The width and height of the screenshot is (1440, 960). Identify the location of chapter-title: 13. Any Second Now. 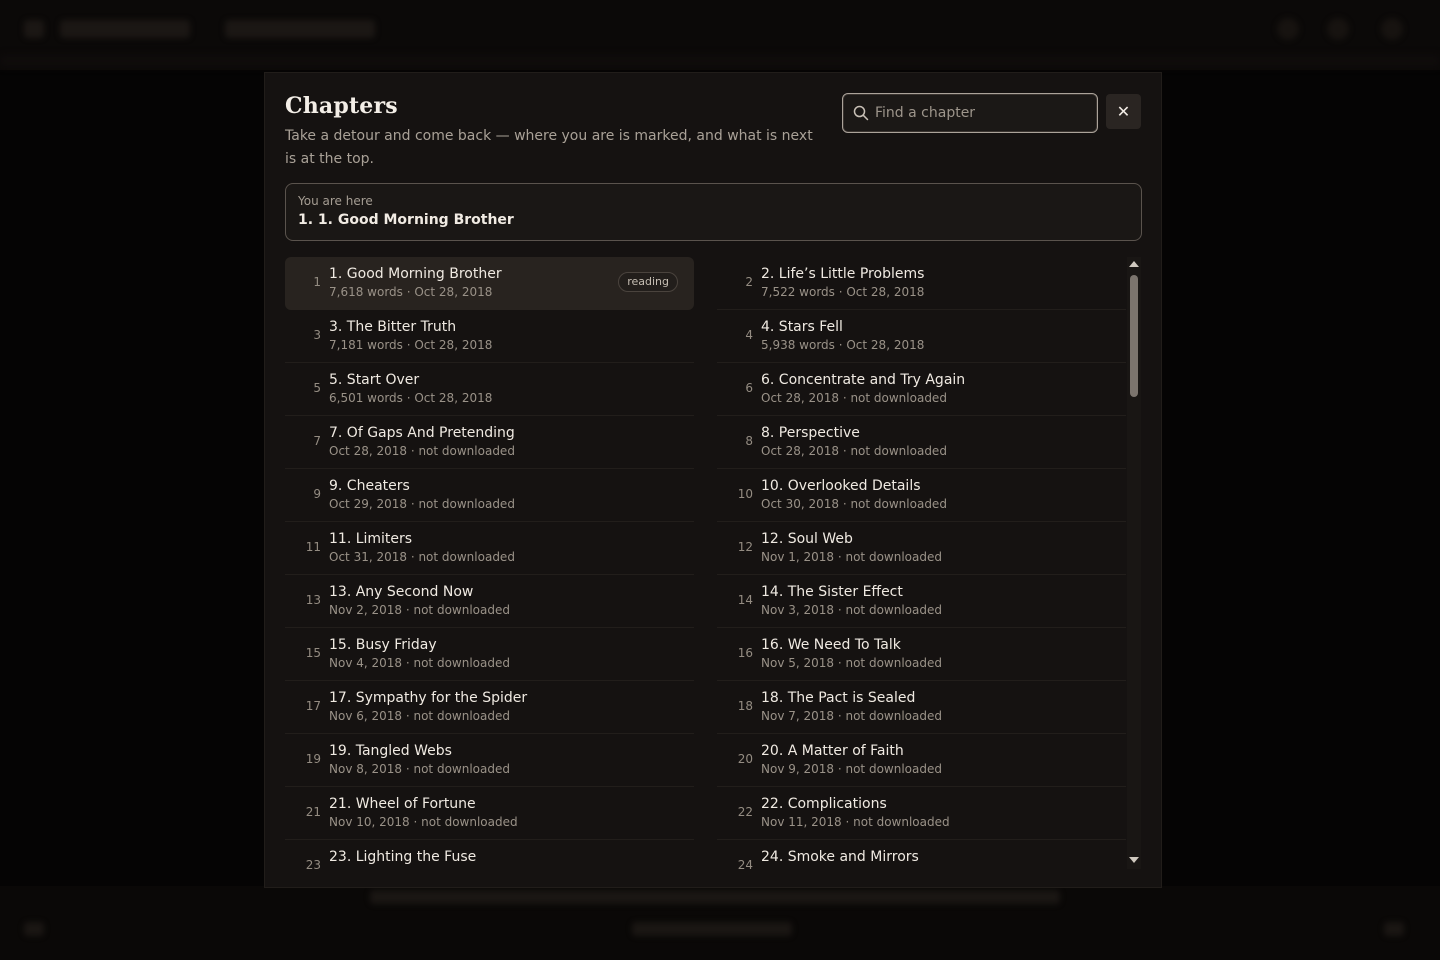
(401, 592).